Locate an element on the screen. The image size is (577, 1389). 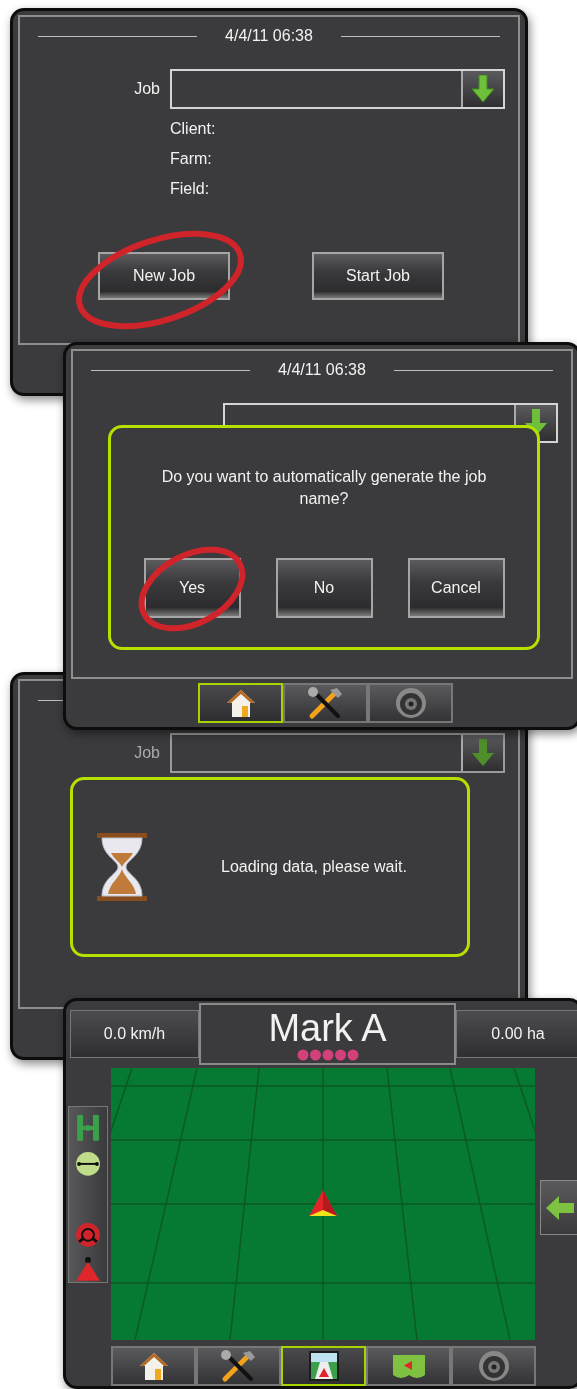
info-label: Client: is located at coordinates (193, 129).